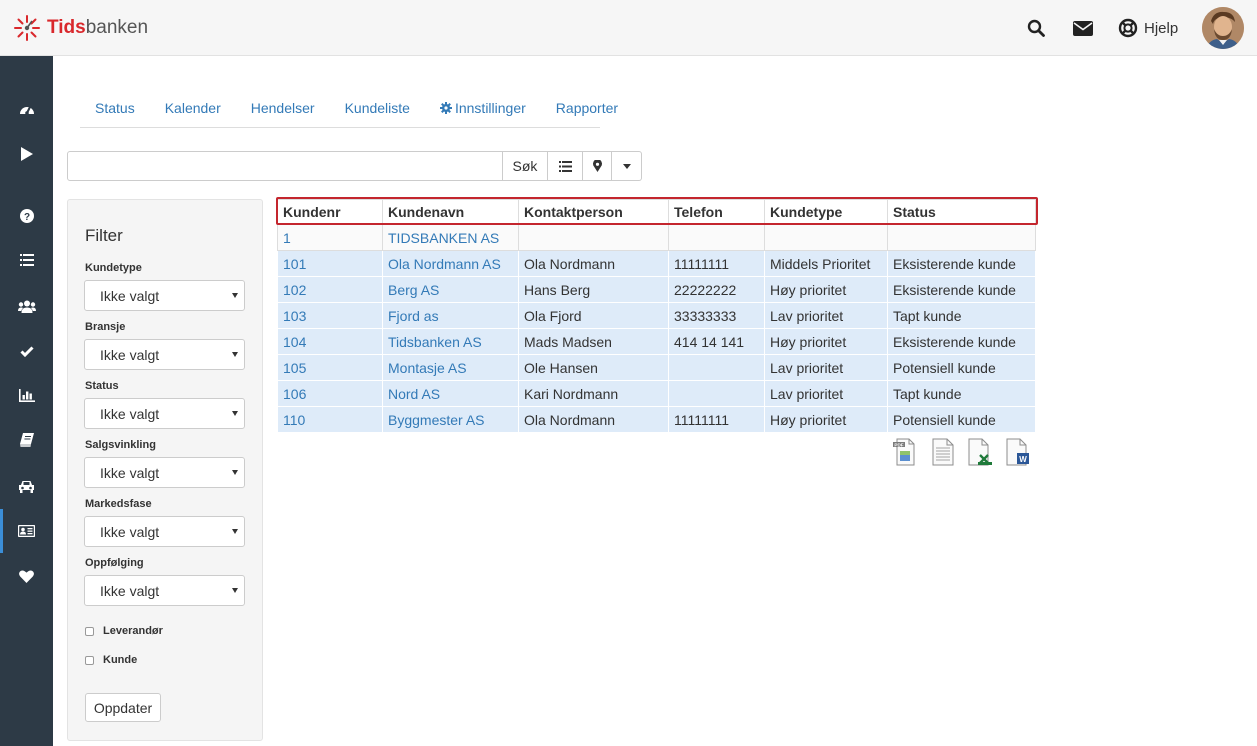  What do you see at coordinates (330, 367) in the screenshot?
I see `cell-kundenr: 105` at bounding box center [330, 367].